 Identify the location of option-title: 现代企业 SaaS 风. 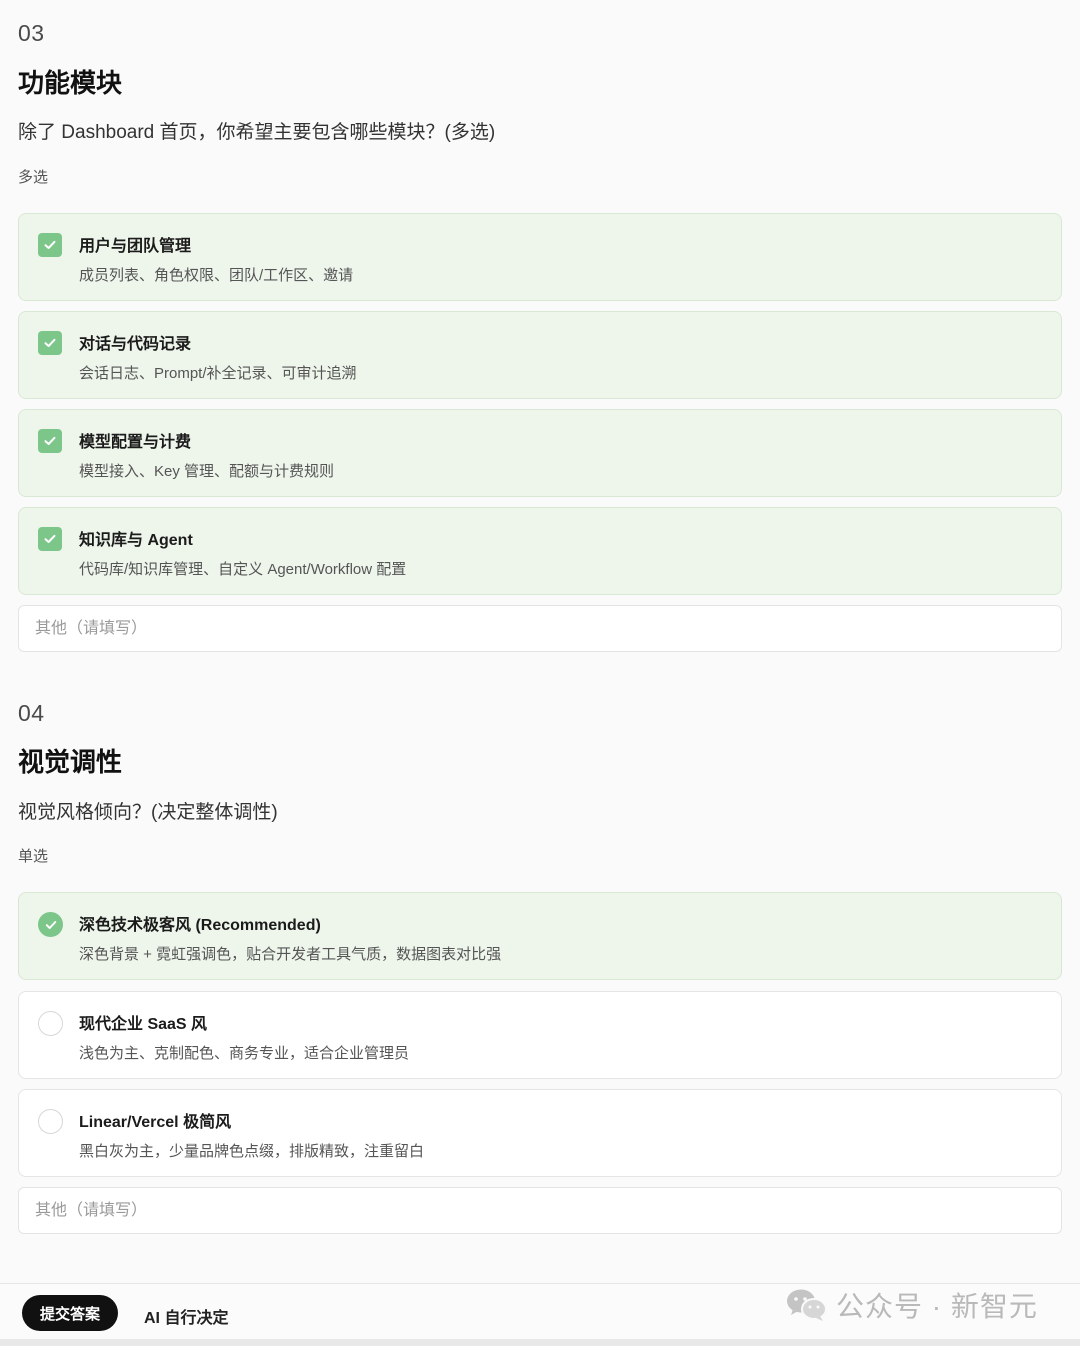
(143, 1024).